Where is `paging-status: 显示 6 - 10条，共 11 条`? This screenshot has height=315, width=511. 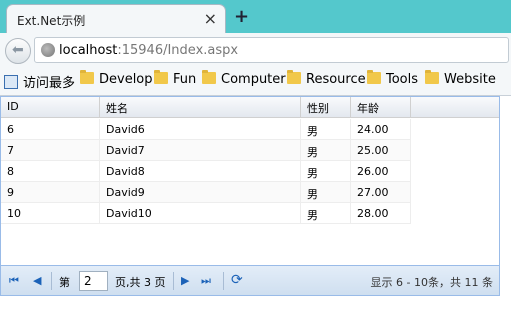 paging-status: 显示 6 - 10条，共 11 条 is located at coordinates (431, 282).